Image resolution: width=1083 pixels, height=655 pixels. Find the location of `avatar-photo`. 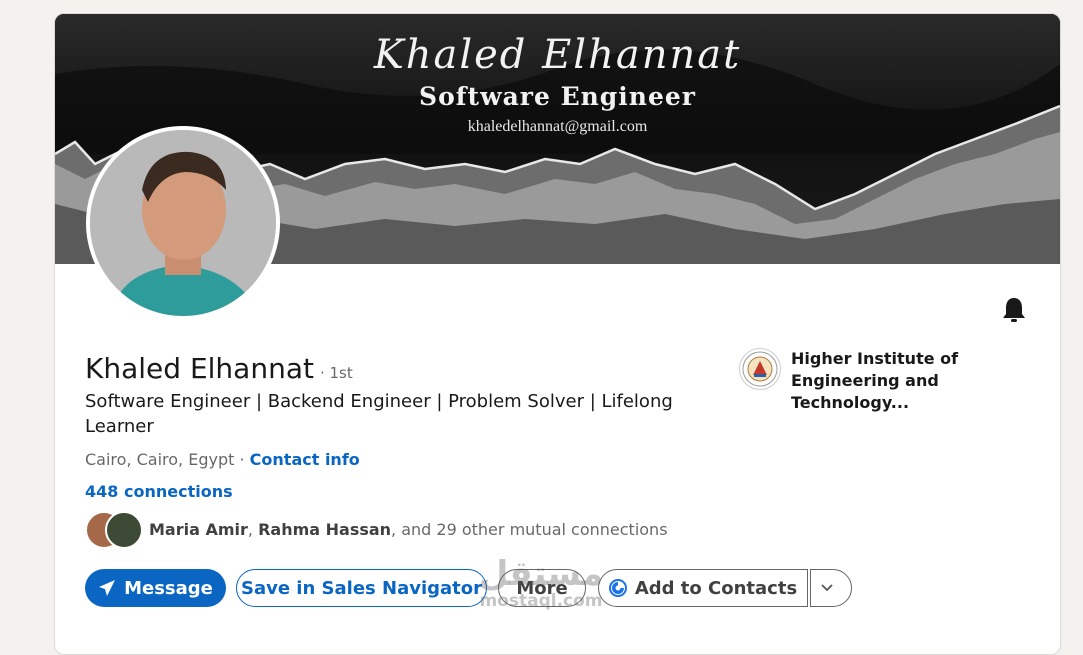

avatar-photo is located at coordinates (183, 223).